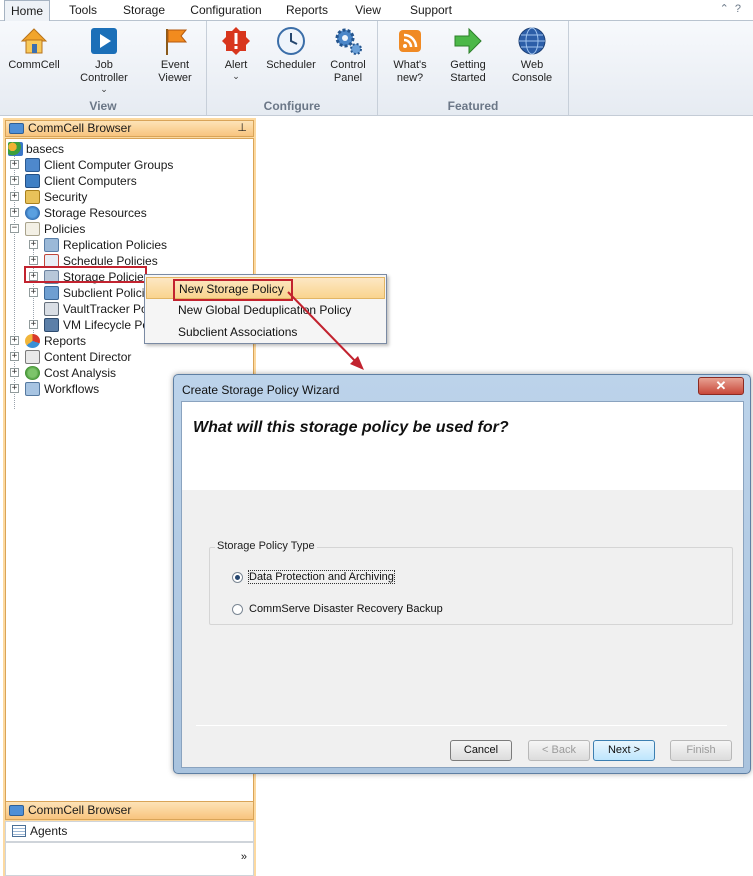  What do you see at coordinates (624, 750) in the screenshot?
I see `next-button: Next >` at bounding box center [624, 750].